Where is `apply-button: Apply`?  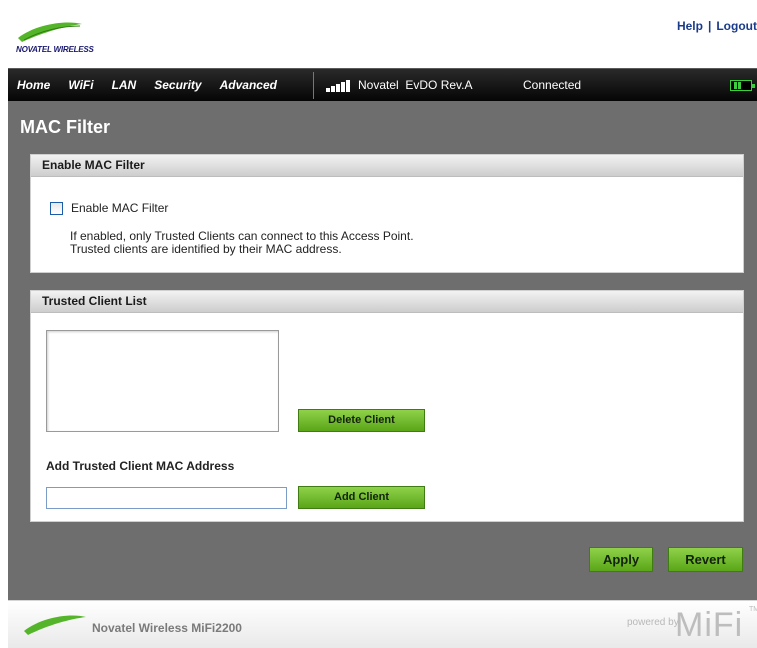
apply-button: Apply is located at coordinates (621, 559).